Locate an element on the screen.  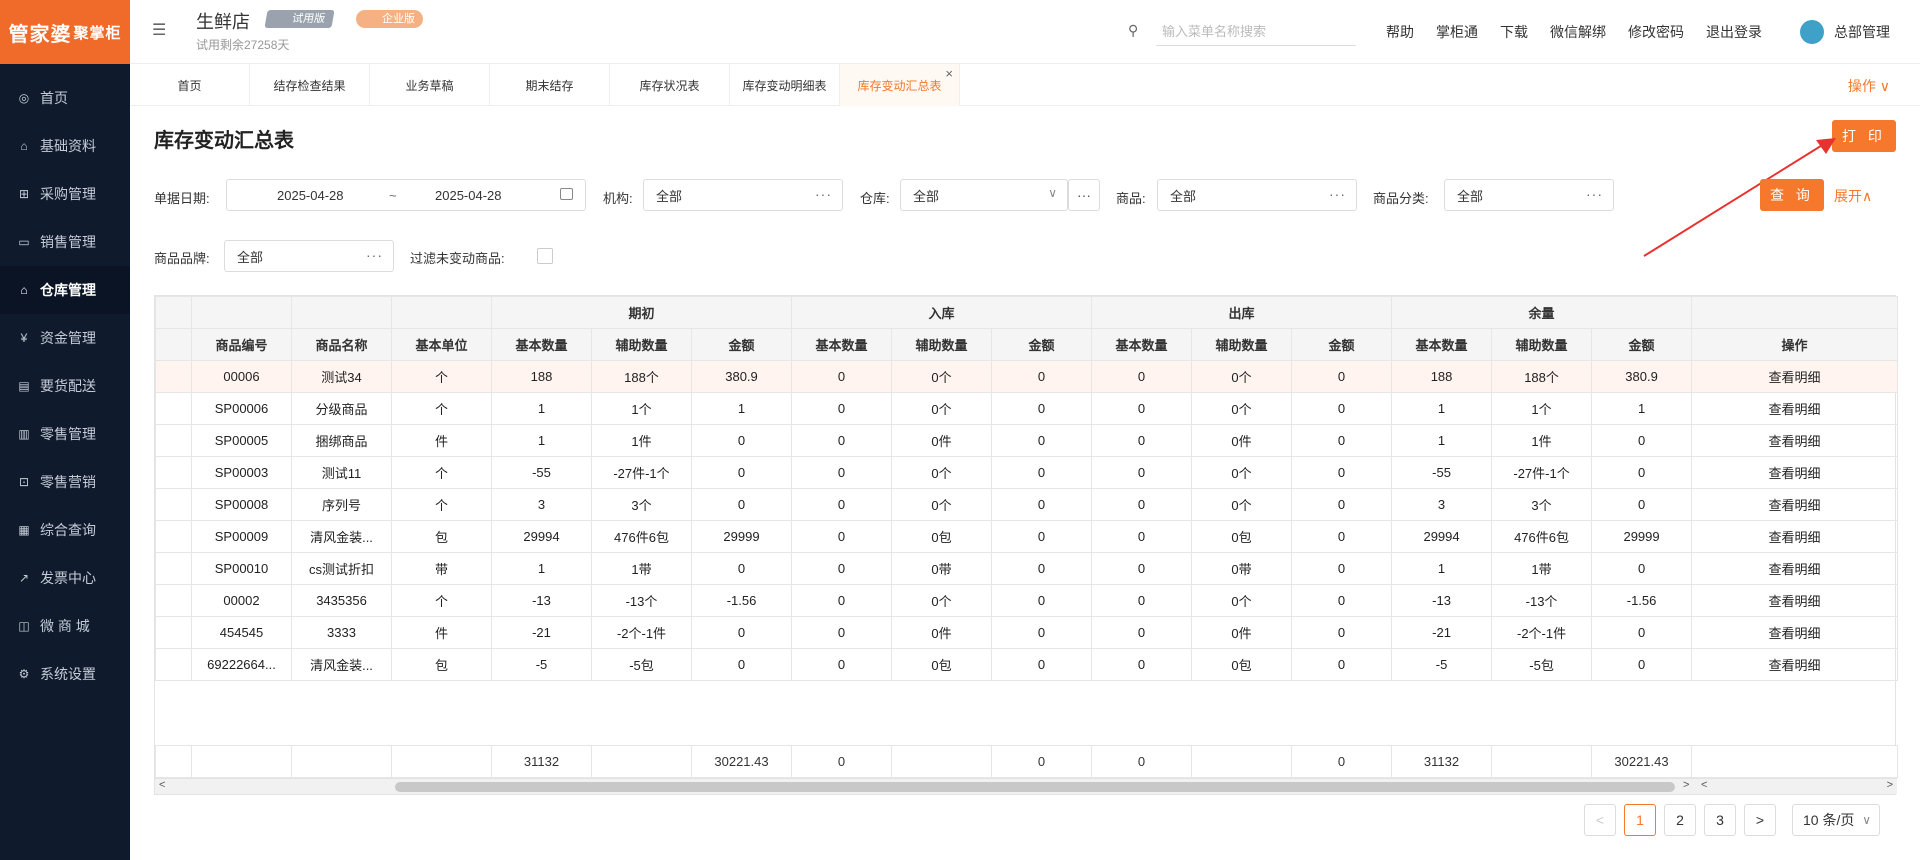
menu-search-input is located at coordinates (1256, 32).